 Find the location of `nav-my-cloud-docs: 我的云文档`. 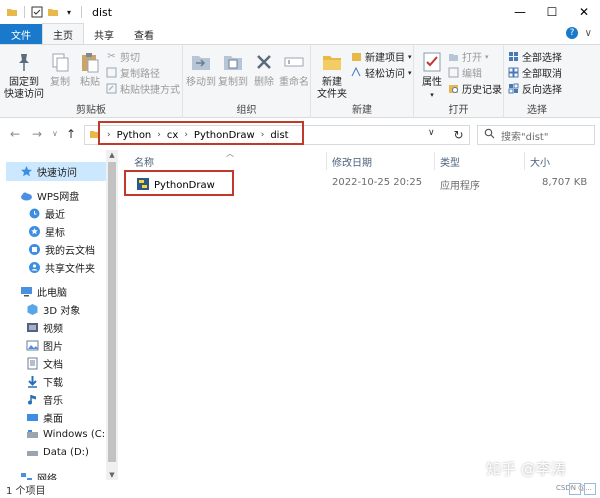

nav-my-cloud-docs: 我的云文档 is located at coordinates (61, 249).